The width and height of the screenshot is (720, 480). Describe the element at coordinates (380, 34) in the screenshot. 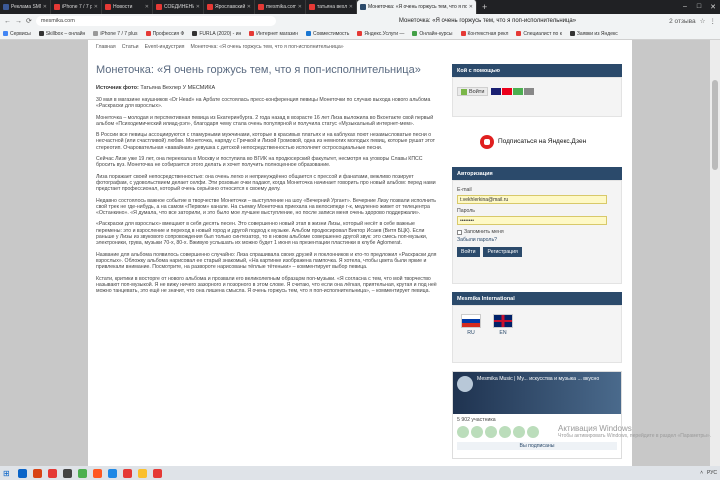

I see `bookmark-item: Яндекс.Услуги —` at that location.